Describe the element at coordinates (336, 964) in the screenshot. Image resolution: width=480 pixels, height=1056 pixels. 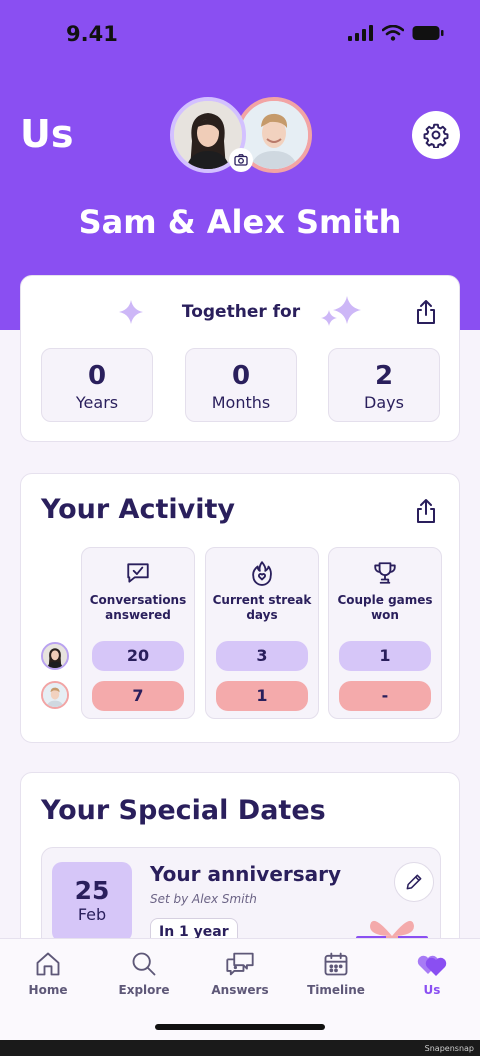
I see `calendar-icon` at that location.